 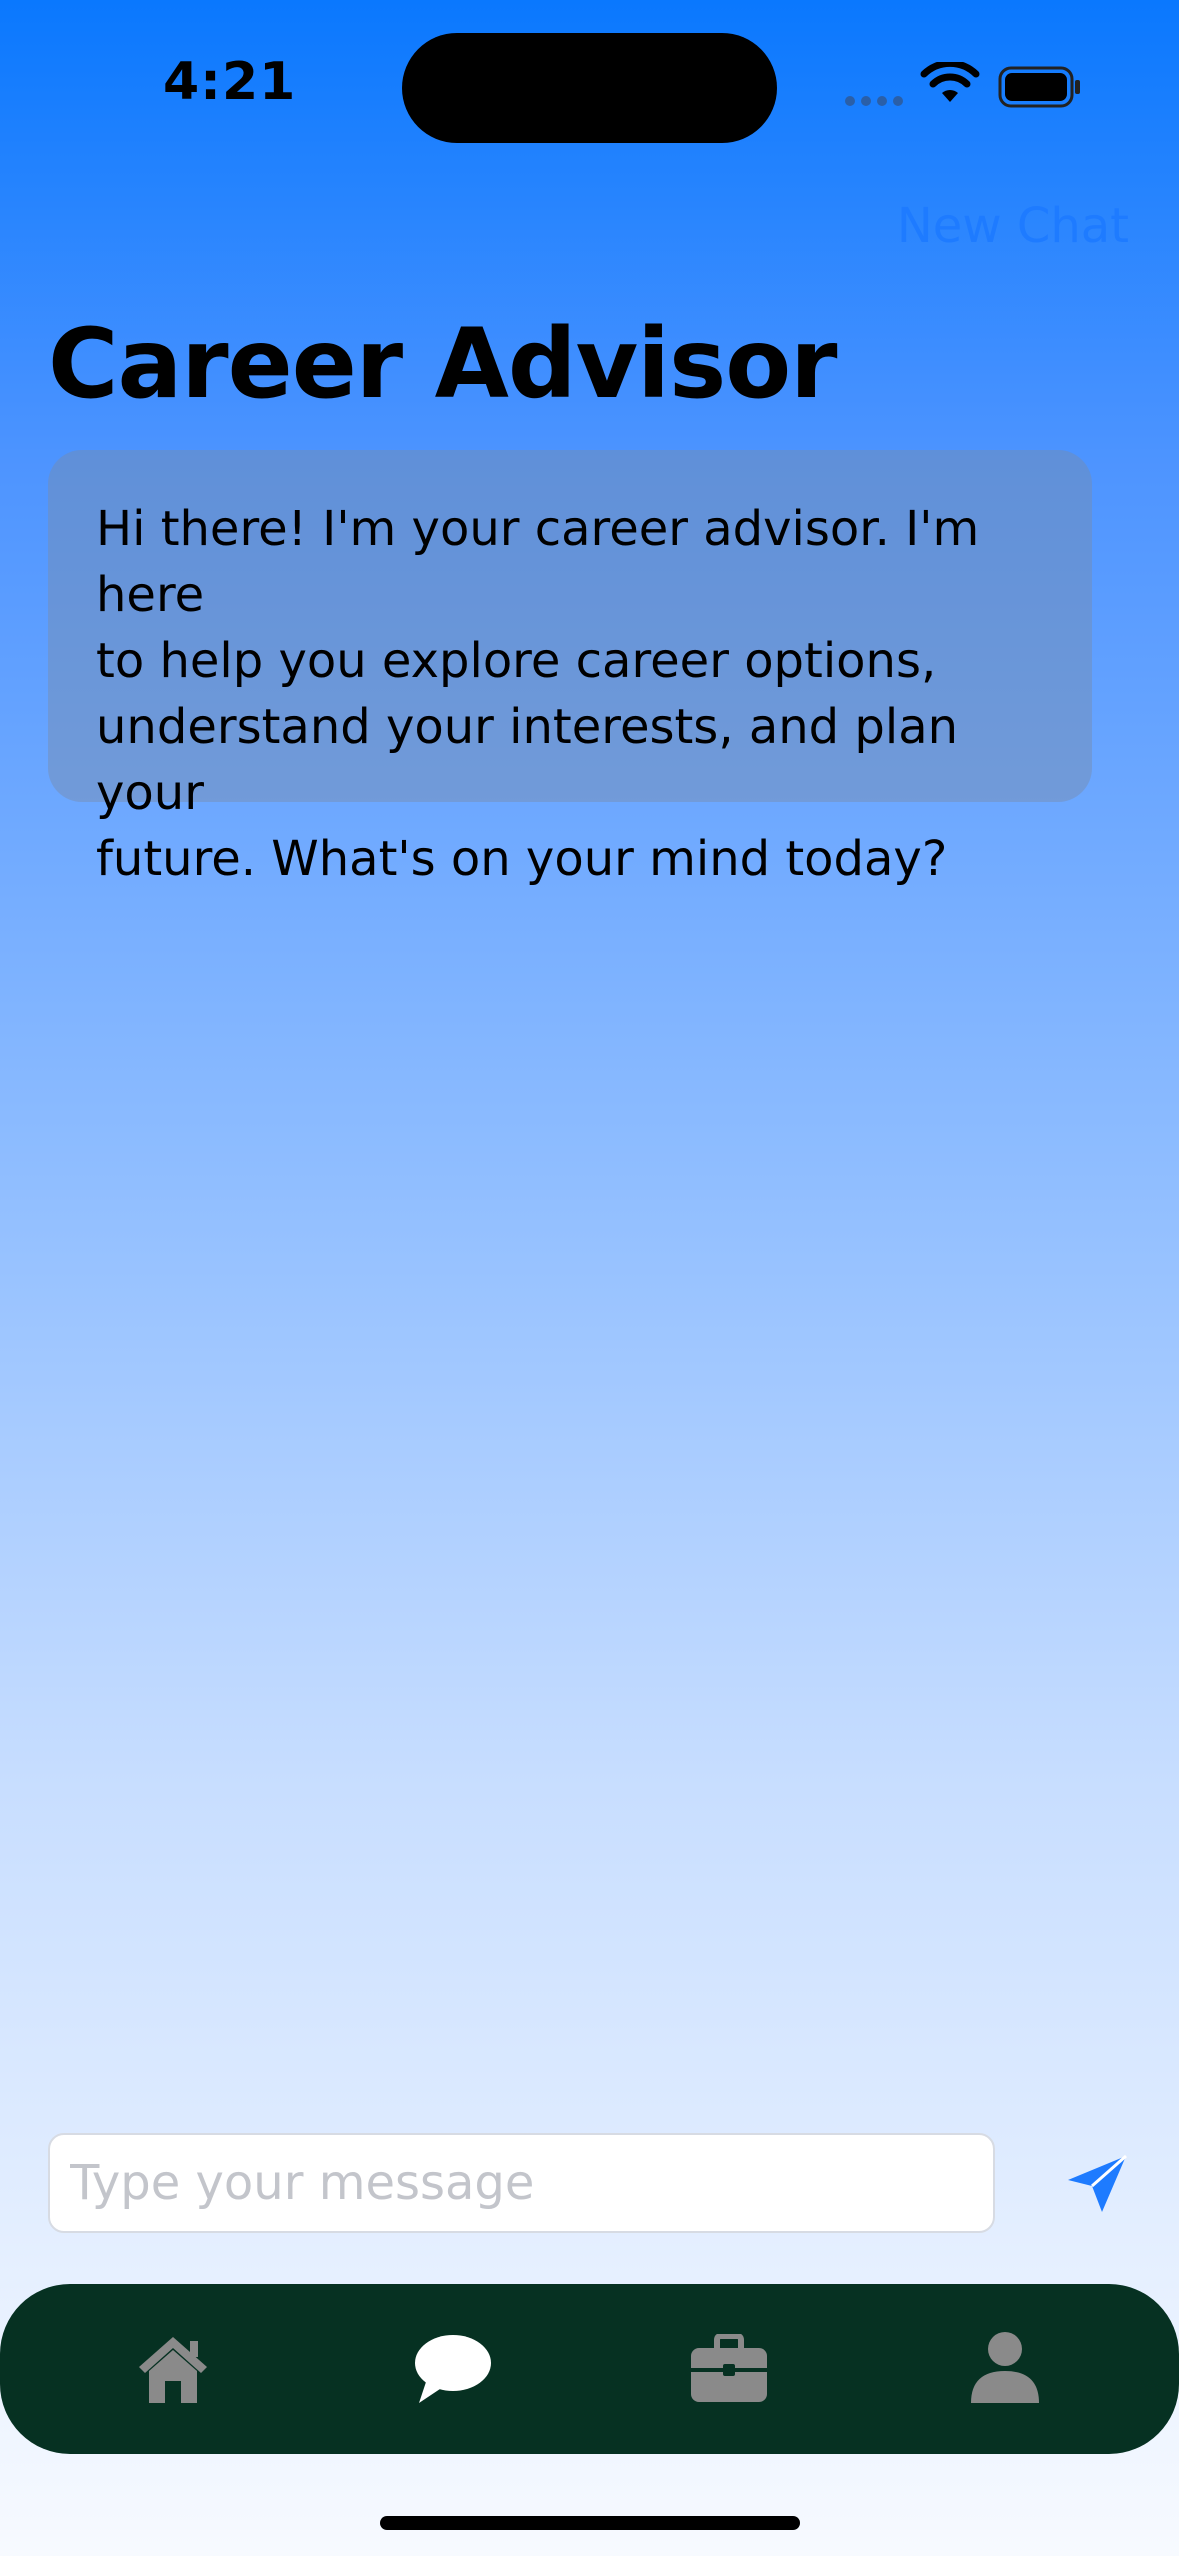 I want to click on status-time: 4:21, so click(x=230, y=82).